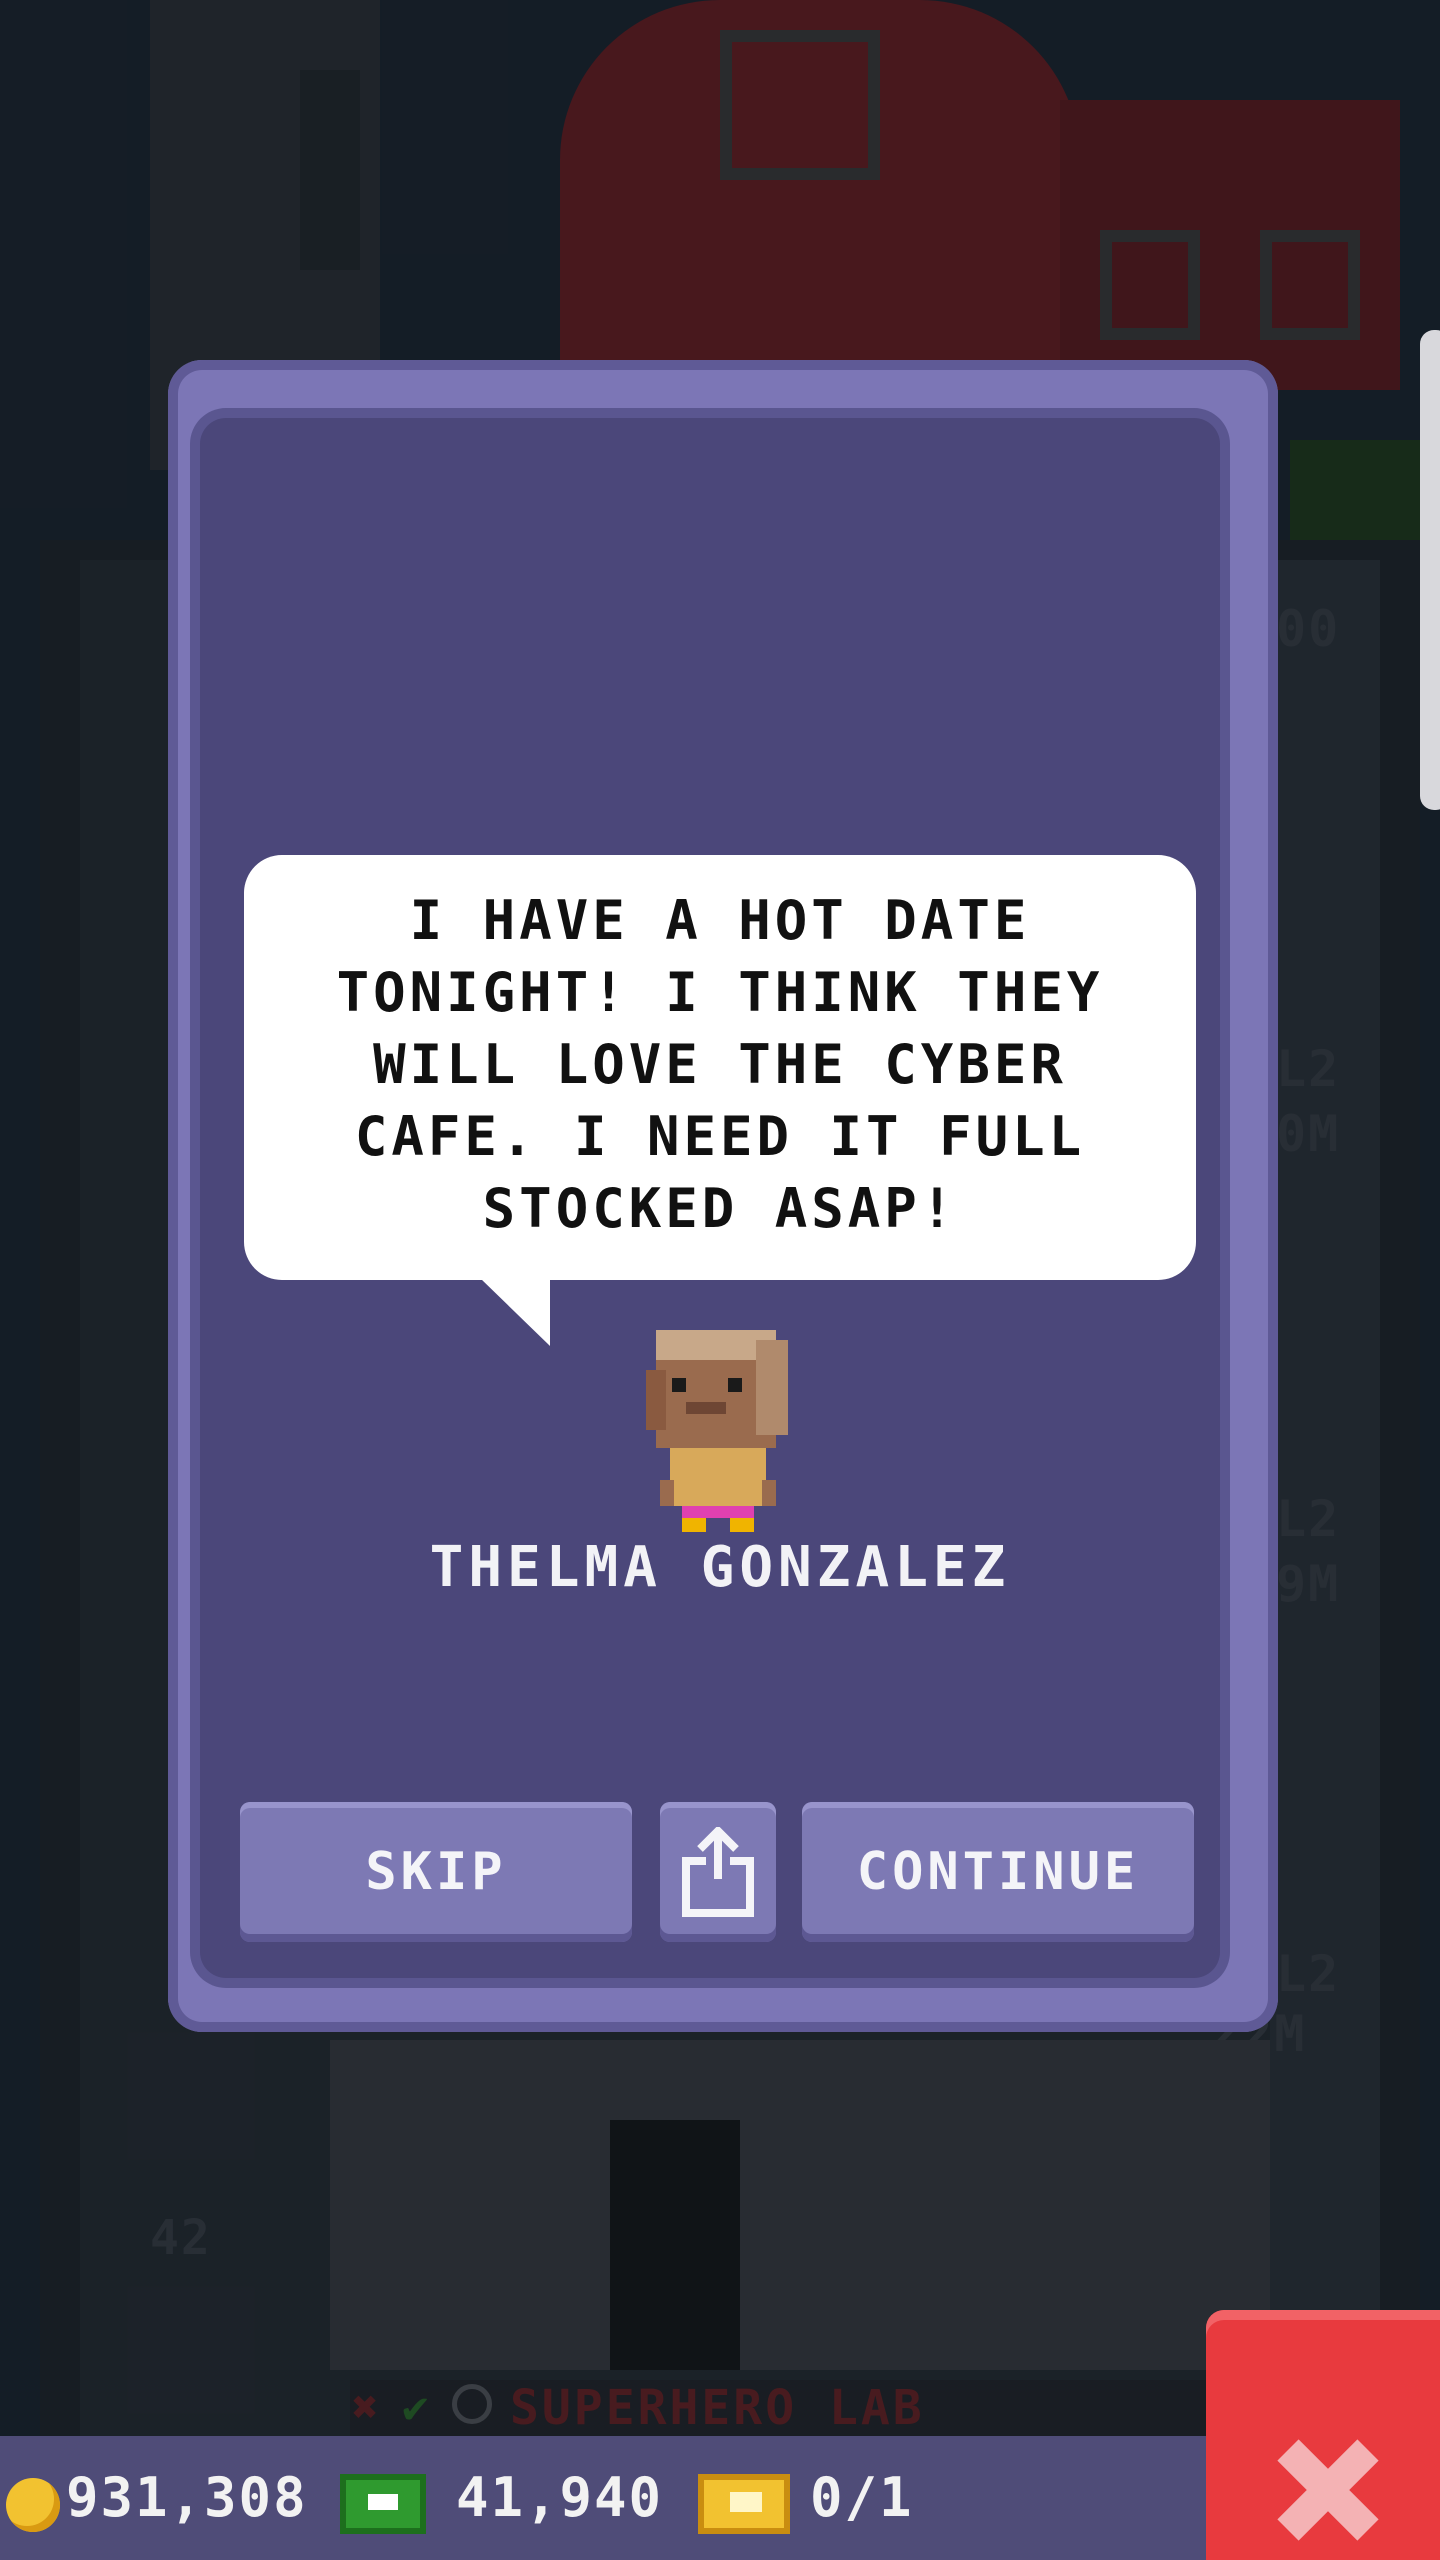 The height and width of the screenshot is (2560, 1440). I want to click on ticket-icon, so click(744, 2504).